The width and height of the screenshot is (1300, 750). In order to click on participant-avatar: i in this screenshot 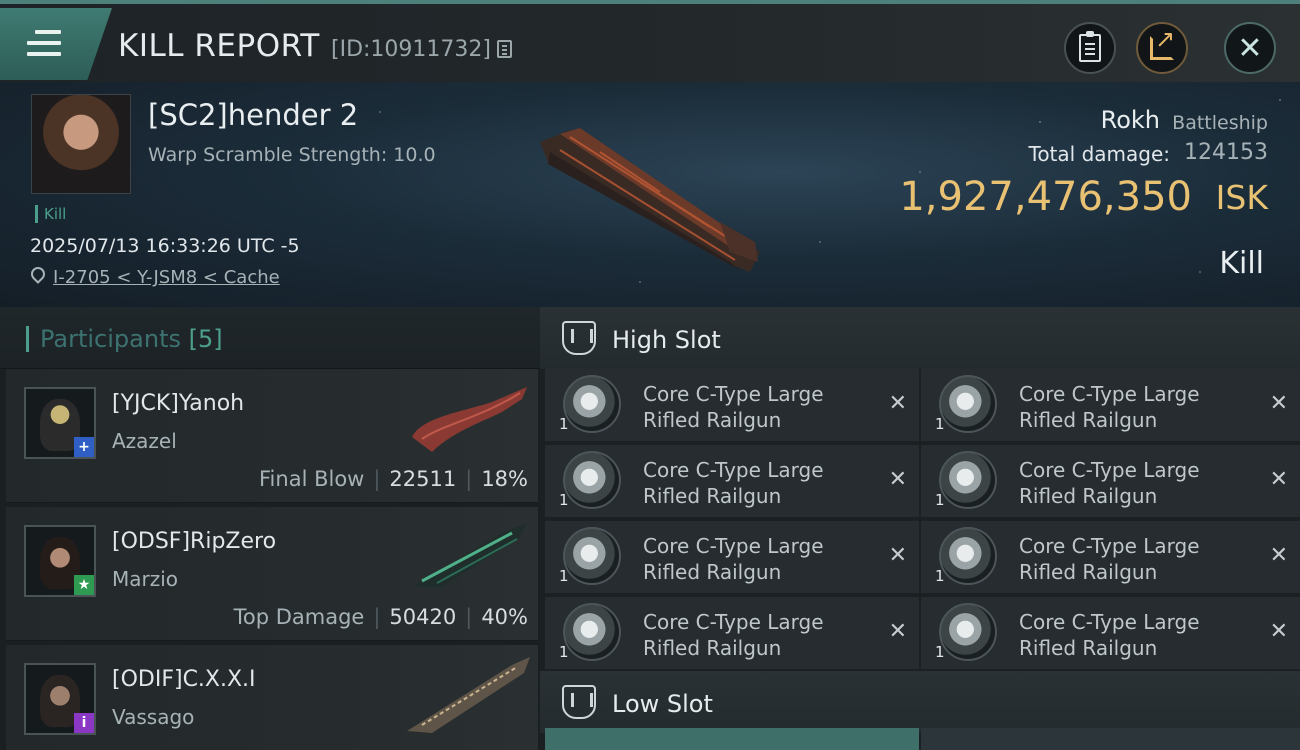, I will do `click(60, 699)`.